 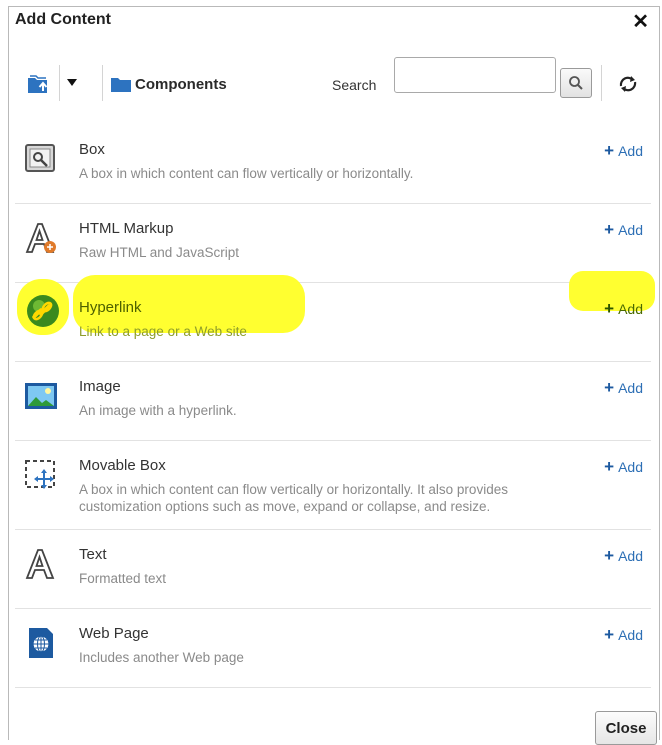 I want to click on text-icon, so click(x=40, y=564).